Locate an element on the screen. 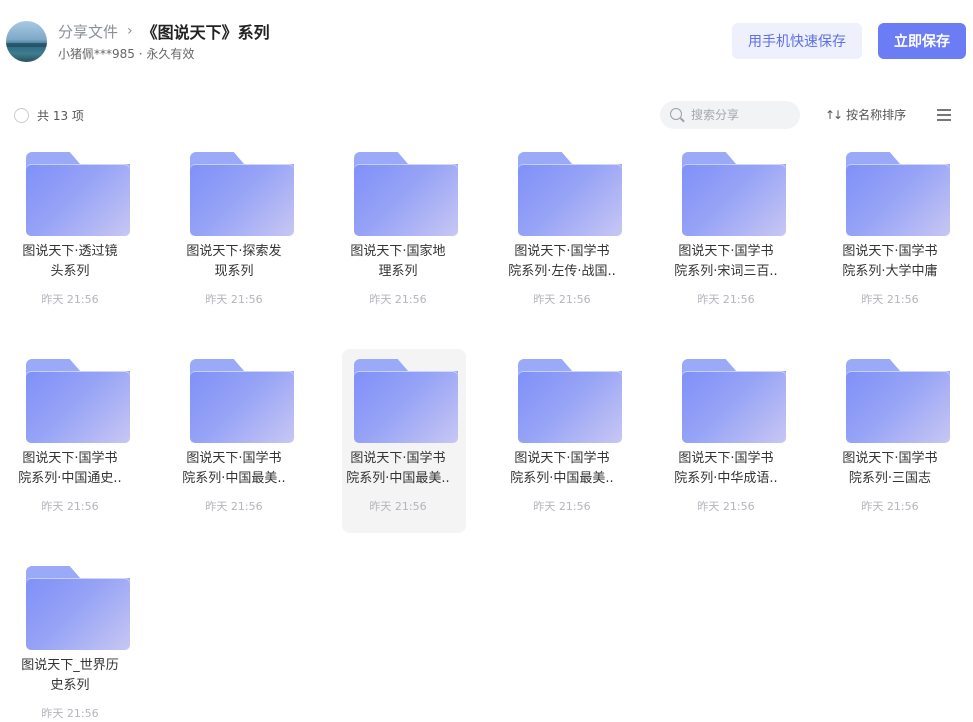 This screenshot has height=722, width=973. folder-item: 图说天下·国家地理系列 昨天 21:56 is located at coordinates (398, 232).